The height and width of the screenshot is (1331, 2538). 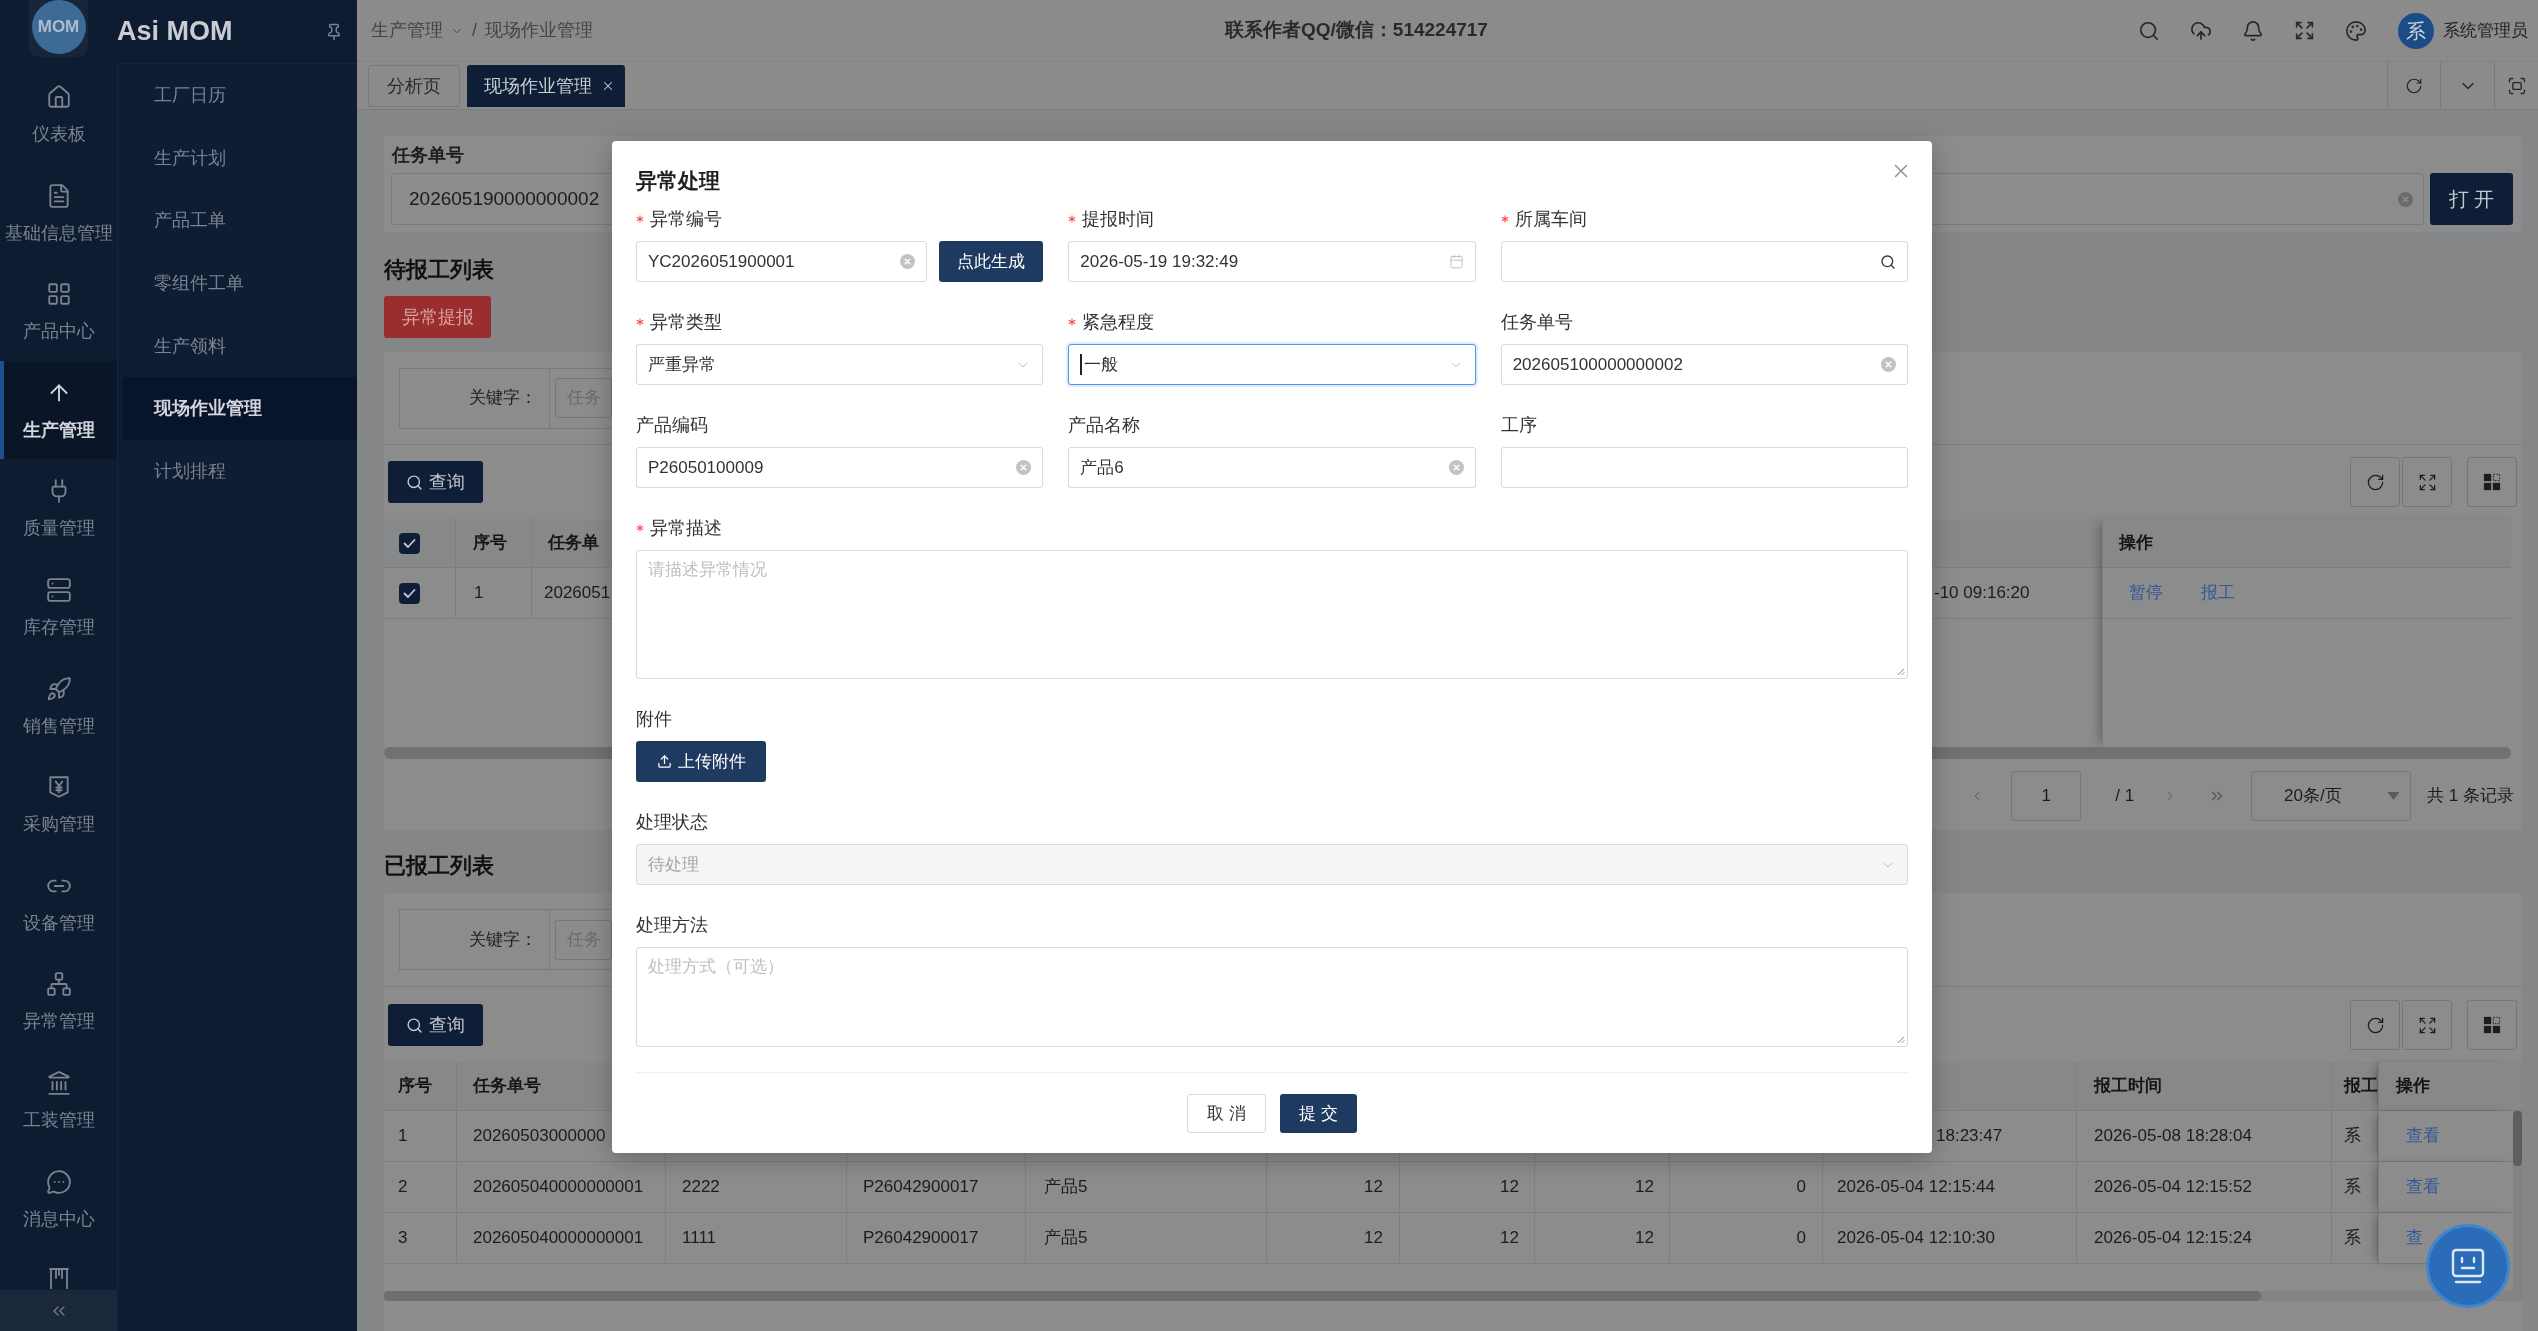 What do you see at coordinates (1272, 467) in the screenshot?
I see `text-field: 产品6` at bounding box center [1272, 467].